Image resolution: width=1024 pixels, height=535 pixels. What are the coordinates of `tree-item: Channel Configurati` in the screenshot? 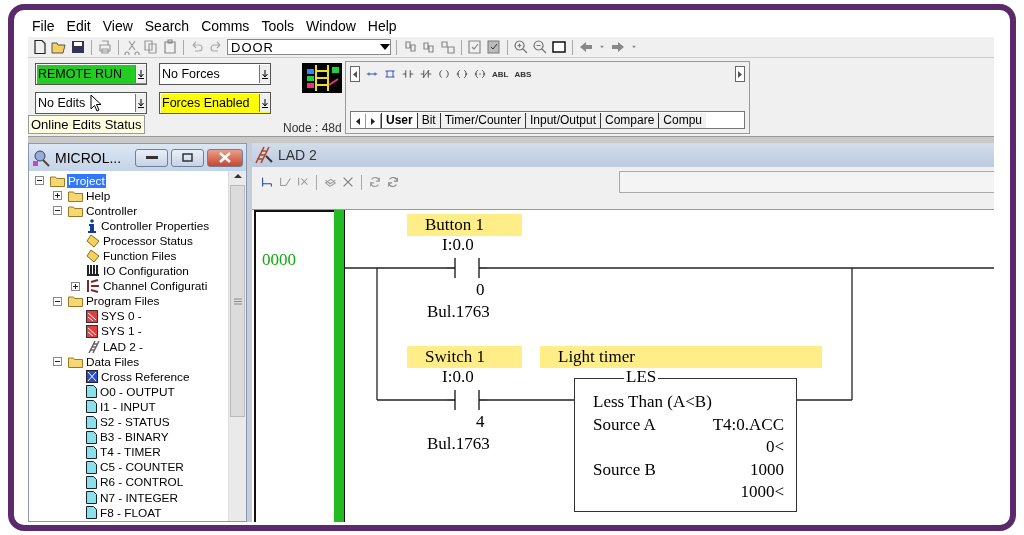 It's located at (155, 286).